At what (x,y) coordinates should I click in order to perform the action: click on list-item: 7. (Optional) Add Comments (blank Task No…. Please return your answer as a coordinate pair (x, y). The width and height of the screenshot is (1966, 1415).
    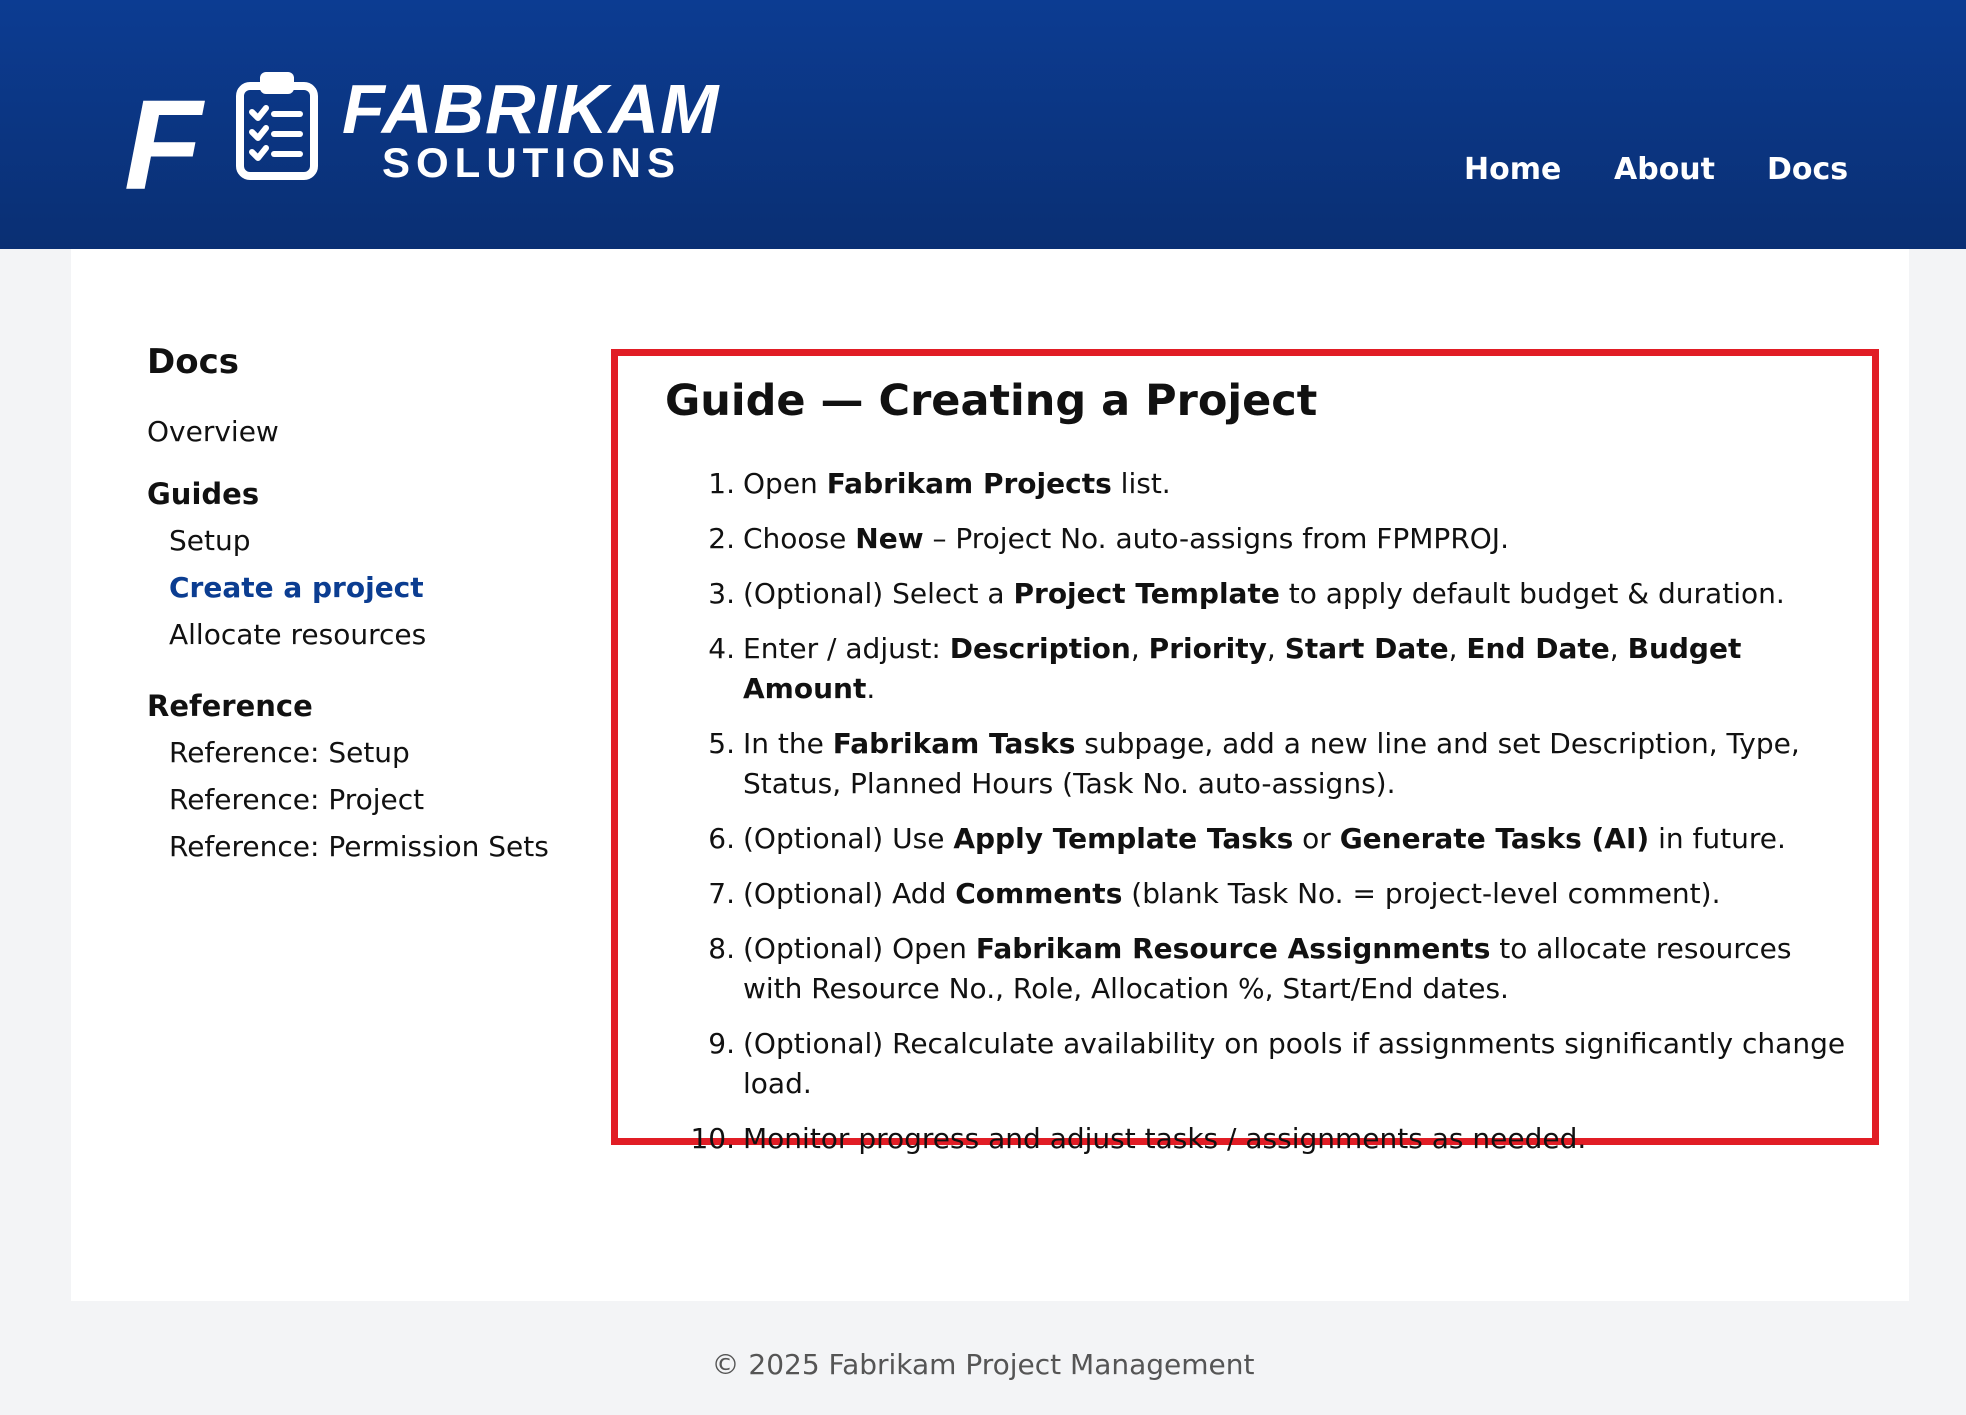
    Looking at the image, I should click on (1248, 894).